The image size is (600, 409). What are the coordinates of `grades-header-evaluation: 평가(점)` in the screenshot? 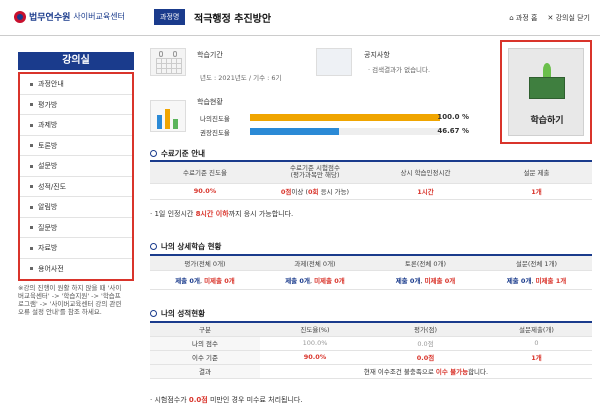 It's located at (425, 329).